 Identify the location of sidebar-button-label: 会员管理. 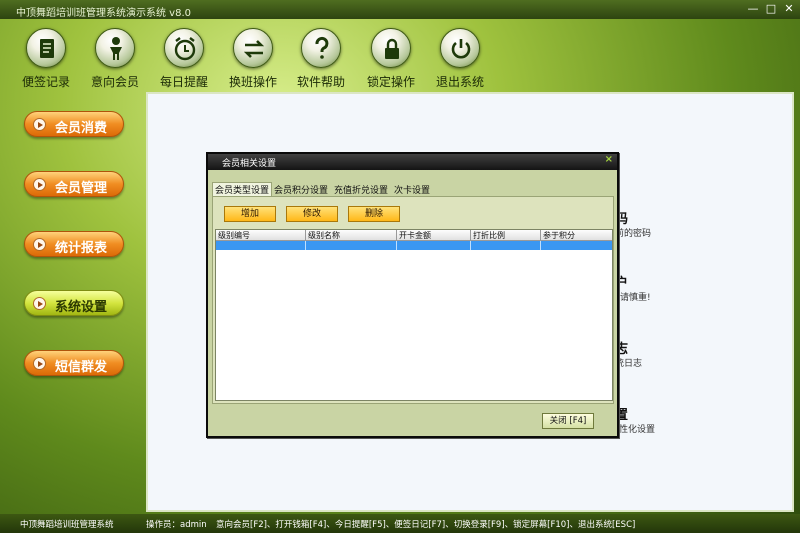
(81, 188).